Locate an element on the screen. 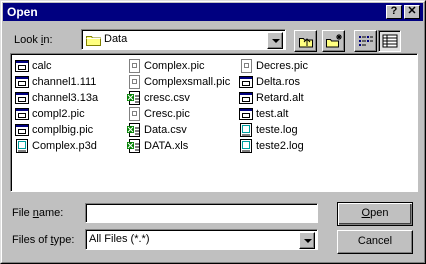 Image resolution: width=426 pixels, height=264 pixels. file-item-name: Cresc.pic is located at coordinates (167, 114).